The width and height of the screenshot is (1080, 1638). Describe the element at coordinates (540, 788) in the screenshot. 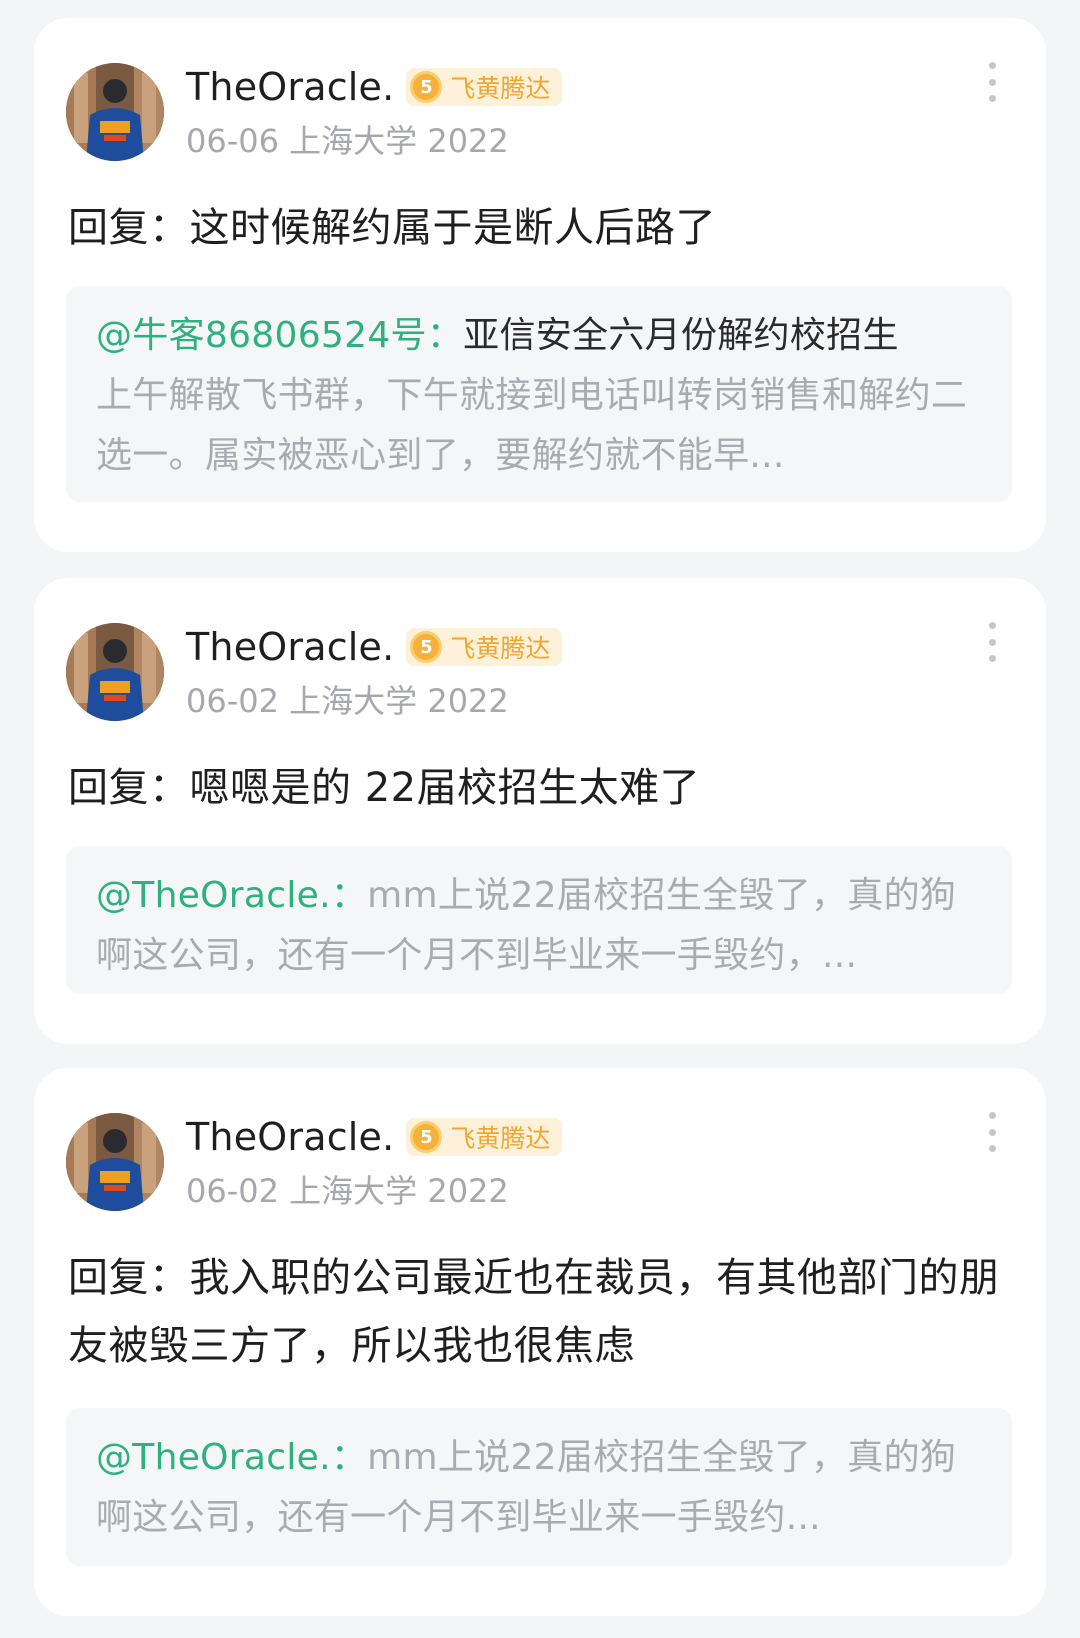

I see `reply-text: 回复：嗯嗯是的 22届校招生太难了` at that location.